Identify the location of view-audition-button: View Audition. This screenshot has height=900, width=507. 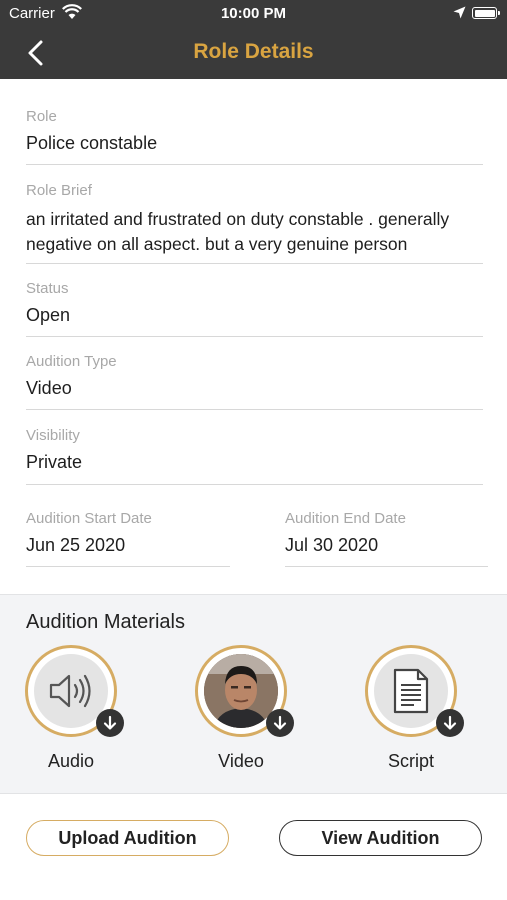
(380, 838).